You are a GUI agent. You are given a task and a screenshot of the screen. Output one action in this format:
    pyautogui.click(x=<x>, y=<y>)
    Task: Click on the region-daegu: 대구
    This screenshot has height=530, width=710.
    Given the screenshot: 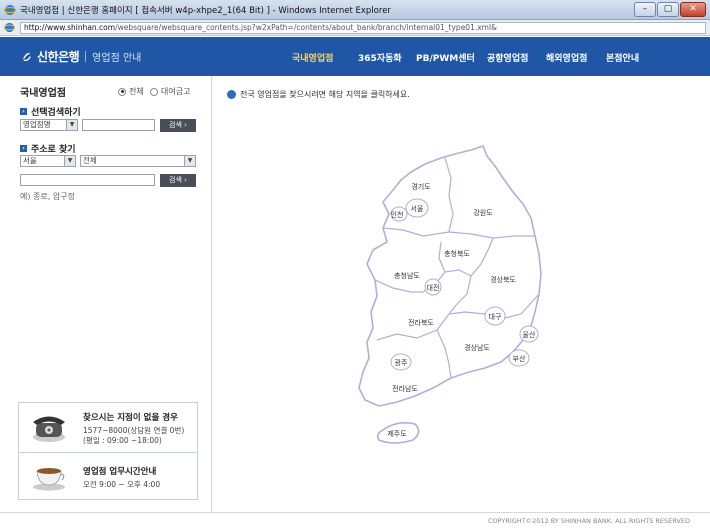 What is the action you would take?
    pyautogui.click(x=495, y=317)
    